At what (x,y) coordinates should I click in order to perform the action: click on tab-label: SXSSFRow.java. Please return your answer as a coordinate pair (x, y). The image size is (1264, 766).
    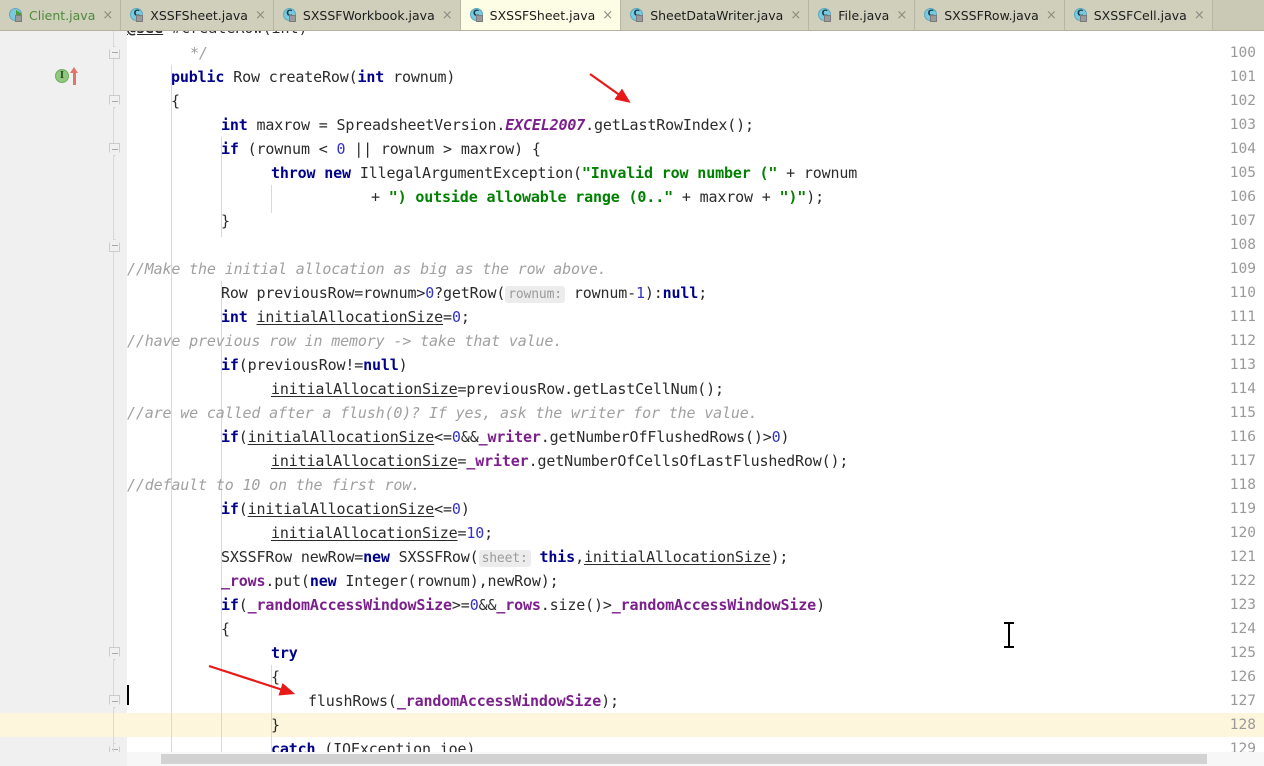
    Looking at the image, I should click on (991, 15).